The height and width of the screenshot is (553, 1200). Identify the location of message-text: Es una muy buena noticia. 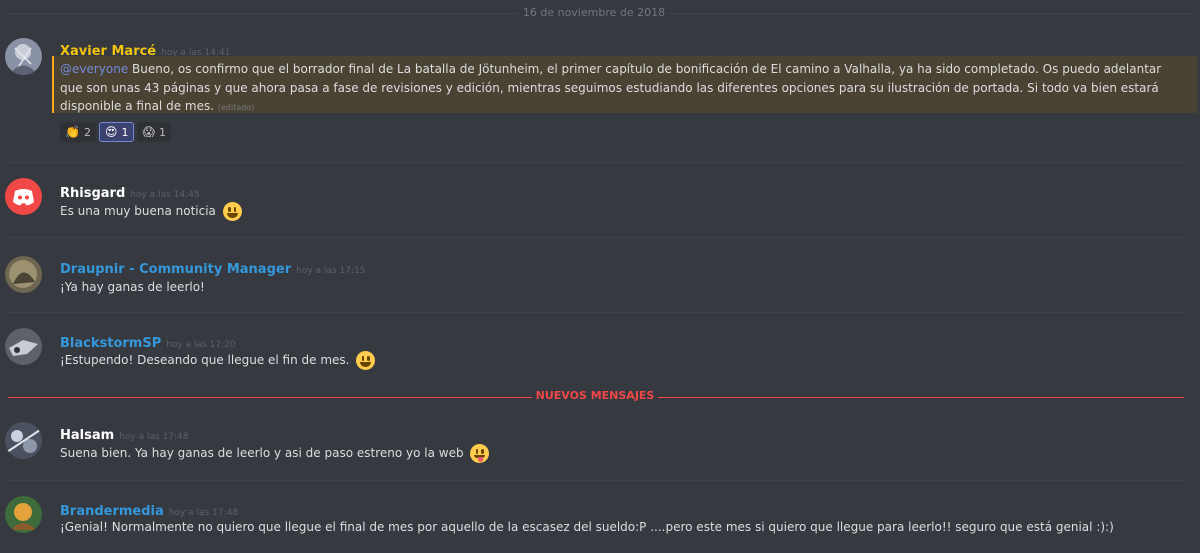
(138, 211).